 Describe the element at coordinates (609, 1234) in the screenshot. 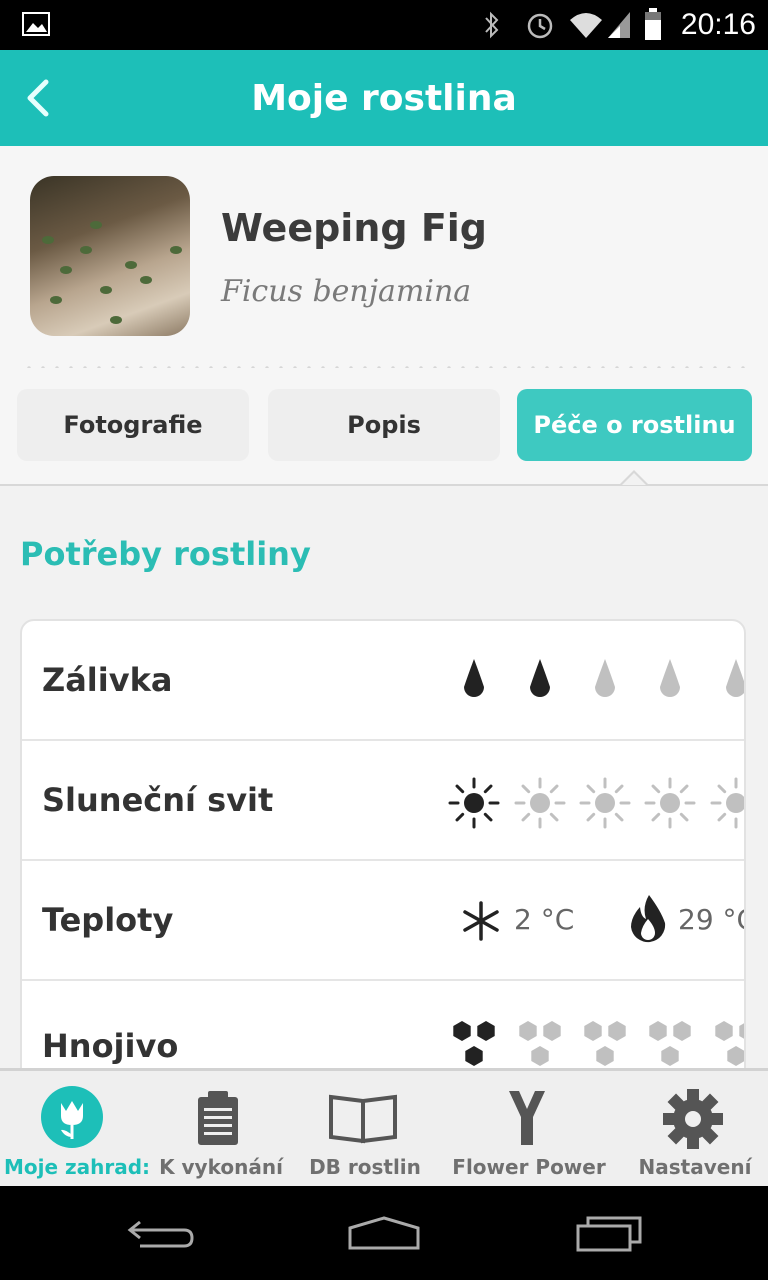

I see `recents-nav-icon` at that location.